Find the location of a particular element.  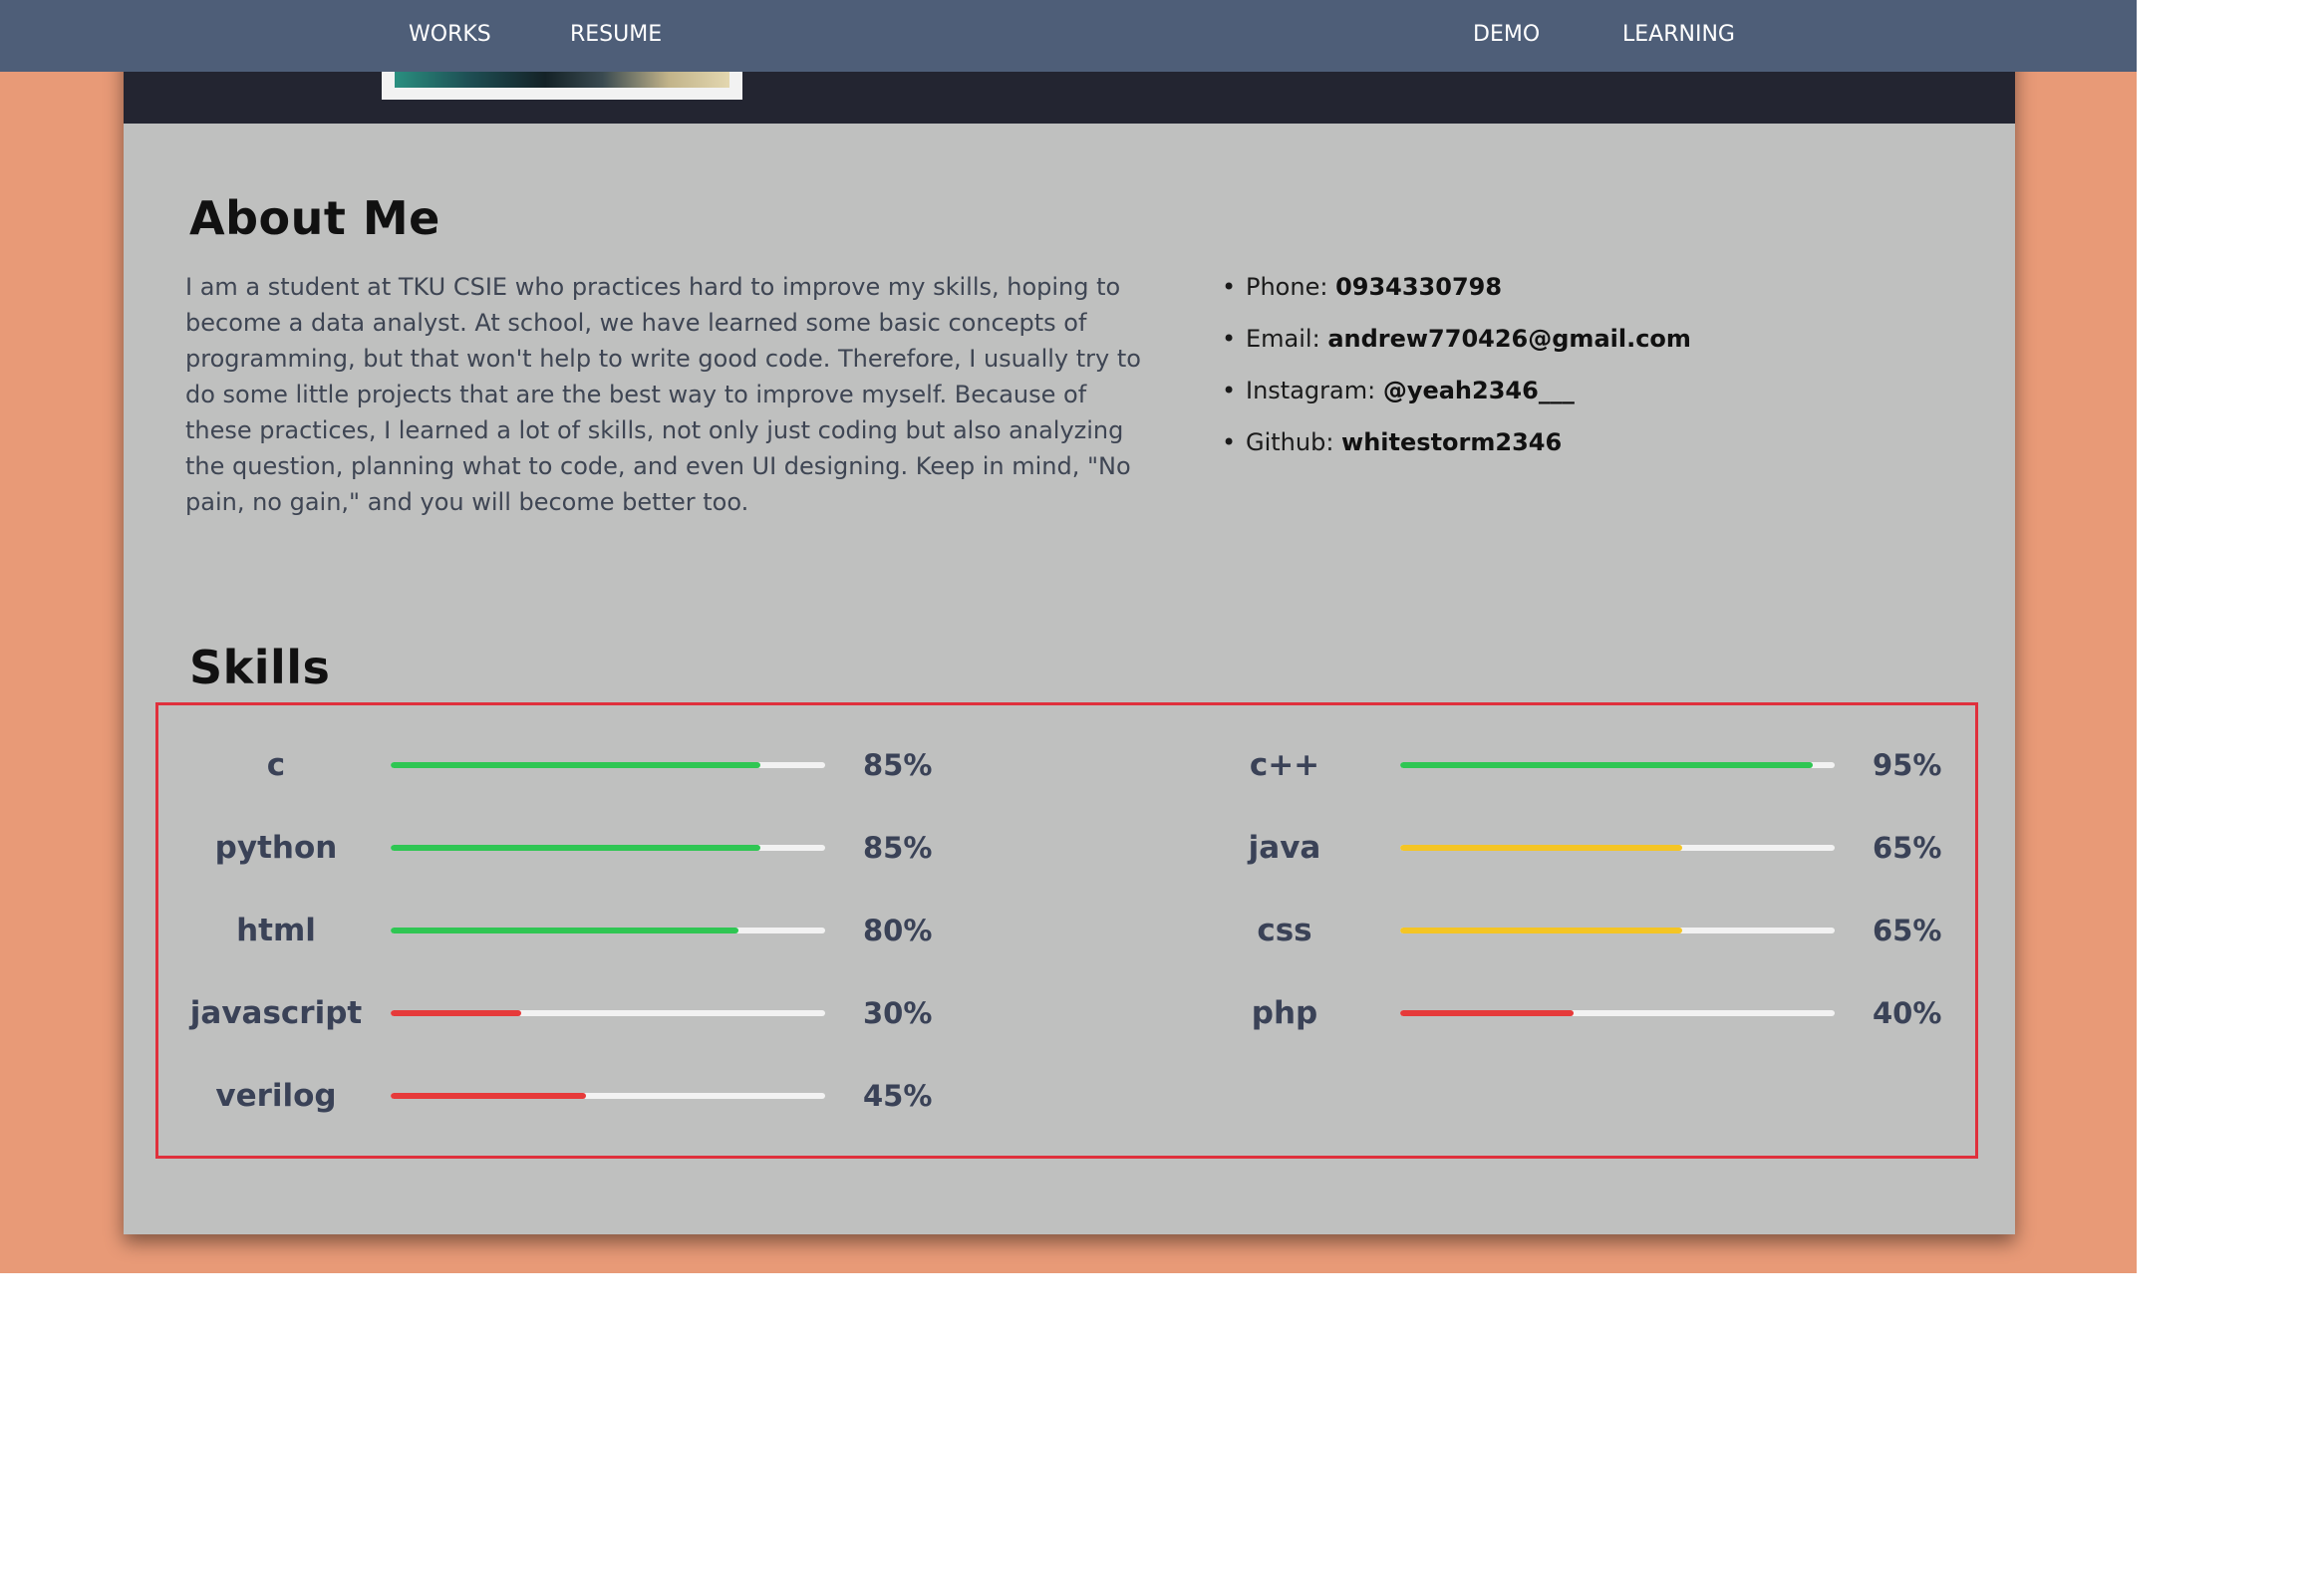

about-title: About Me is located at coordinates (314, 218).